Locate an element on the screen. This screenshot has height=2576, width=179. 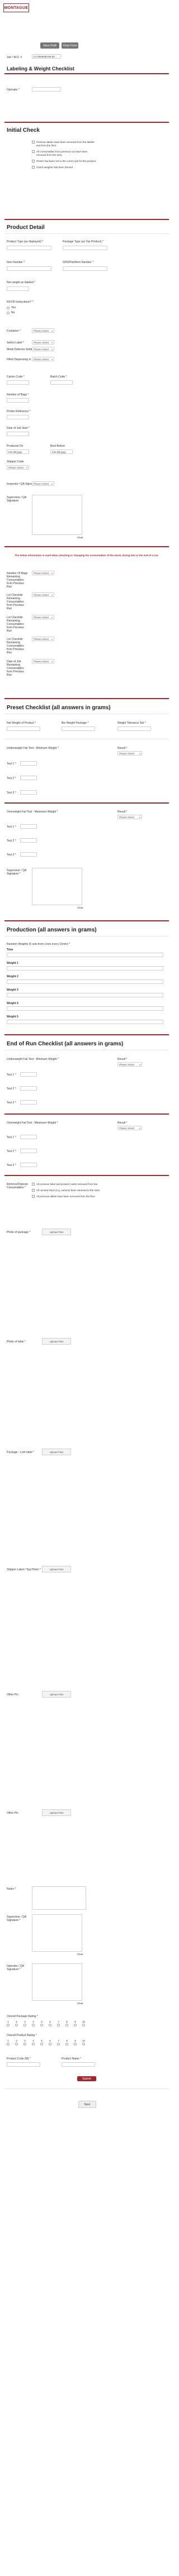
operator-field is located at coordinates (46, 89).